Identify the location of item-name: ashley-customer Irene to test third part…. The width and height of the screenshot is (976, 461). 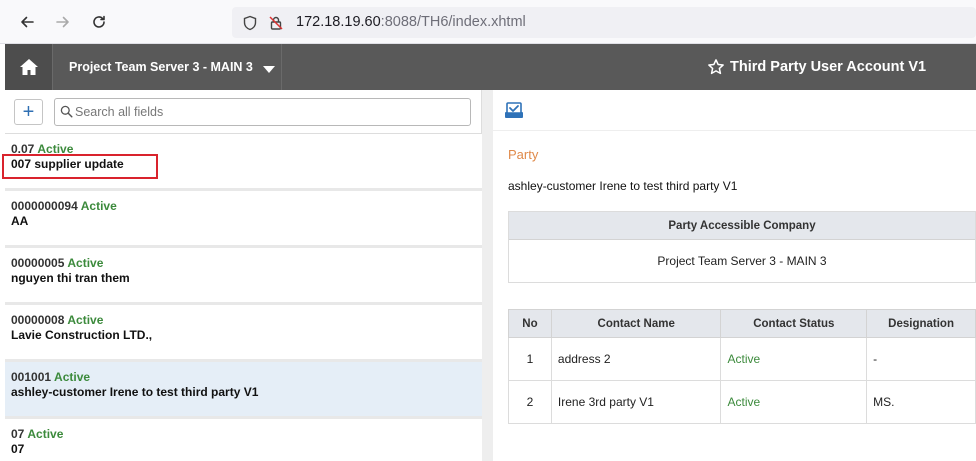
(135, 392).